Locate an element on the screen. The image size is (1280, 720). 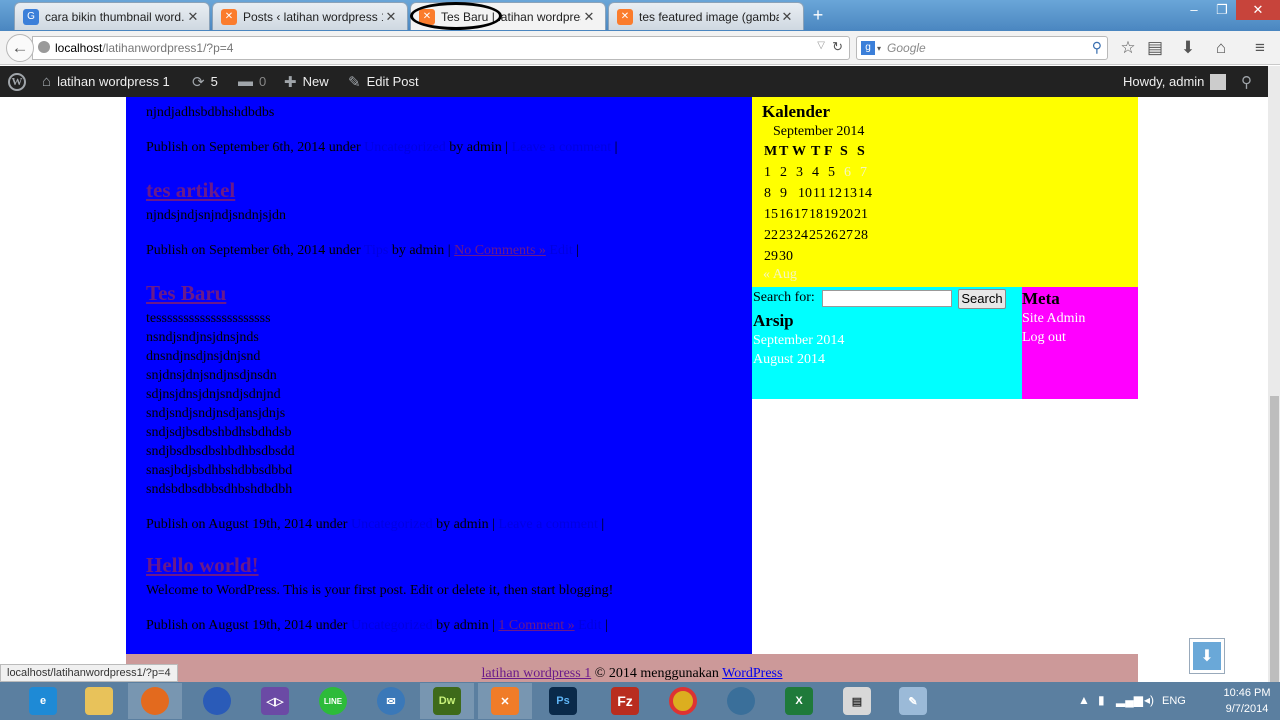
taskbar-paint: ✎ is located at coordinates (913, 701).